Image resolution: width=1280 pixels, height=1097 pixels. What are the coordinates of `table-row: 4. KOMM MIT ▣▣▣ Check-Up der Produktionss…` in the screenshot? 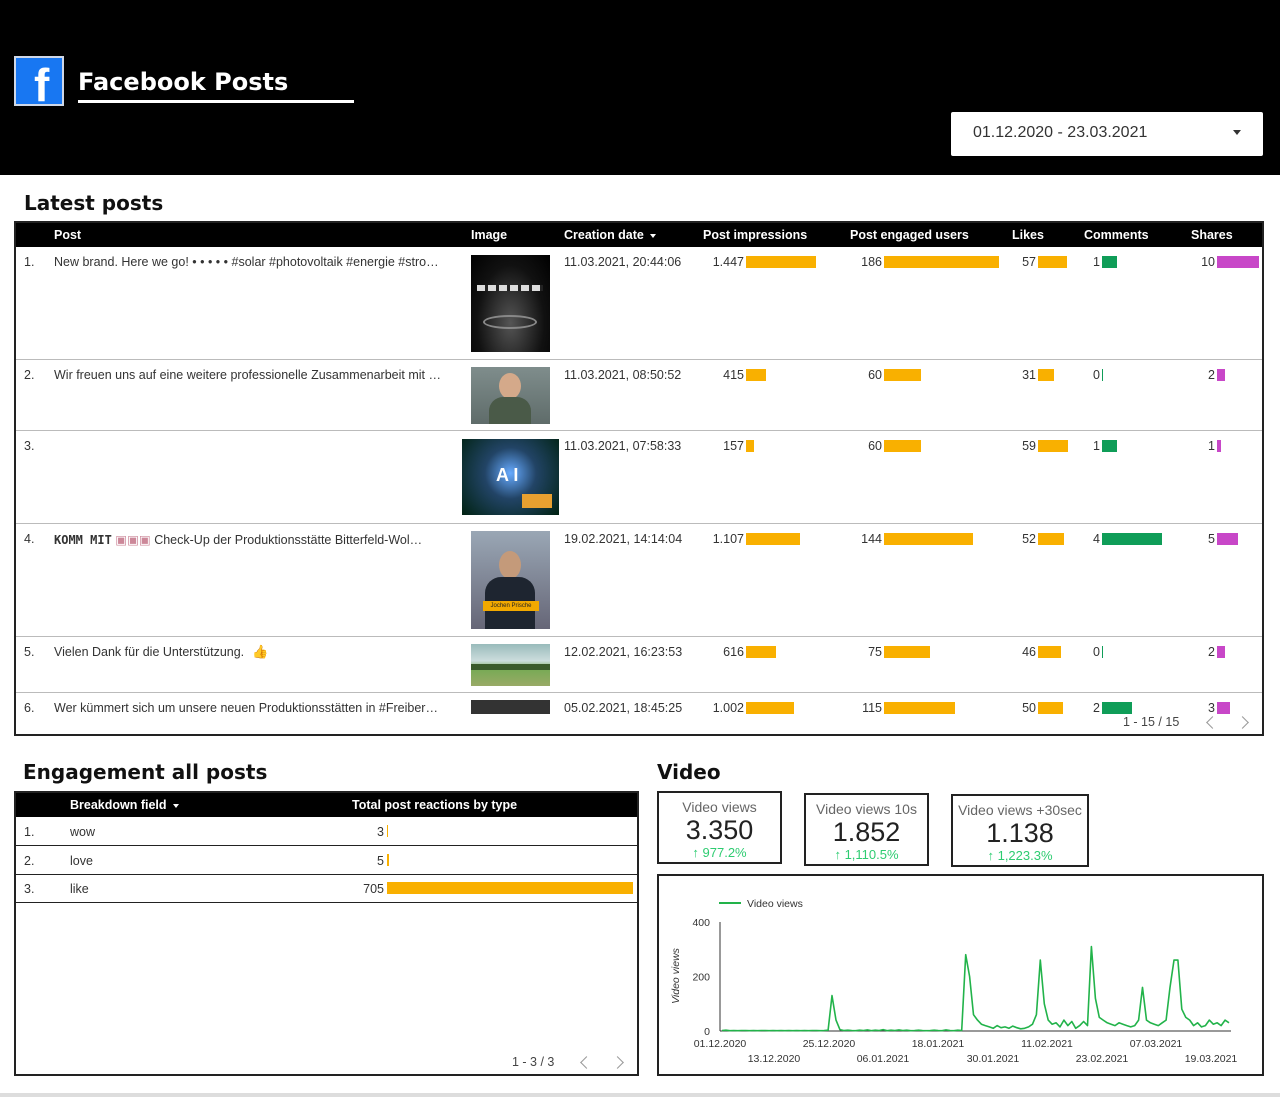 It's located at (639, 580).